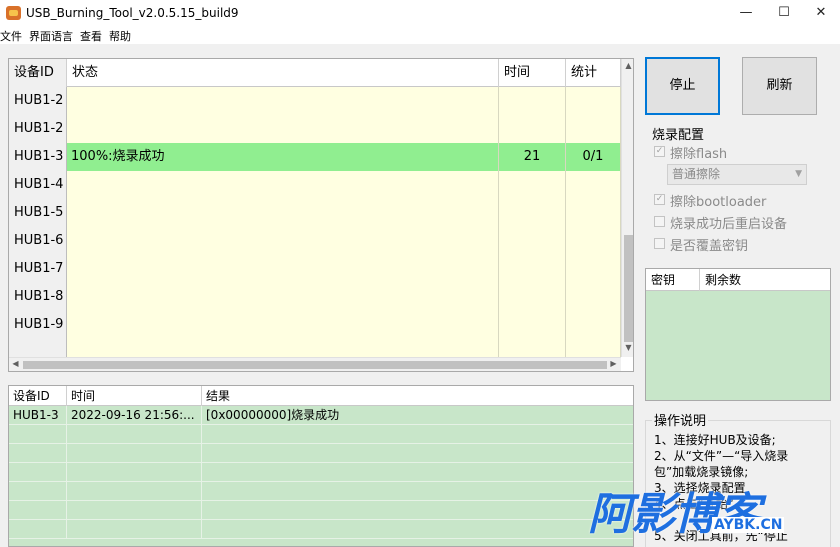 The height and width of the screenshot is (547, 840). Describe the element at coordinates (283, 73) in the screenshot. I see `header-status: 状态` at that location.